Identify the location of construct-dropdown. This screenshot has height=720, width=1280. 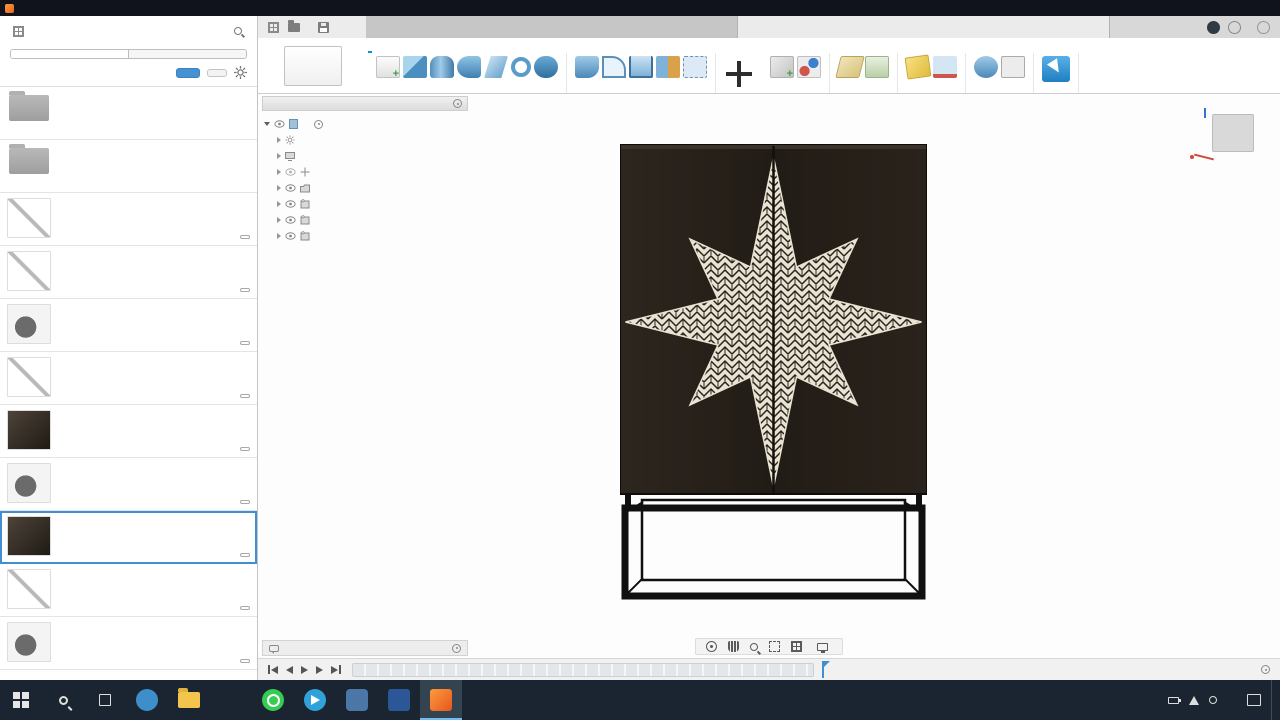
(863, 90).